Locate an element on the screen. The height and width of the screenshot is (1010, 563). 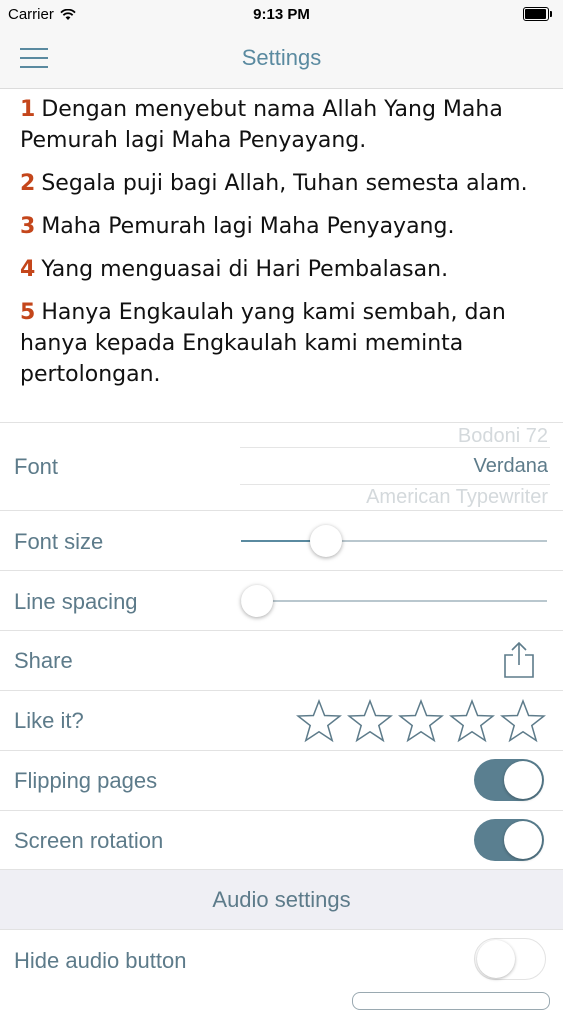
verse-number: 5 is located at coordinates (28, 312).